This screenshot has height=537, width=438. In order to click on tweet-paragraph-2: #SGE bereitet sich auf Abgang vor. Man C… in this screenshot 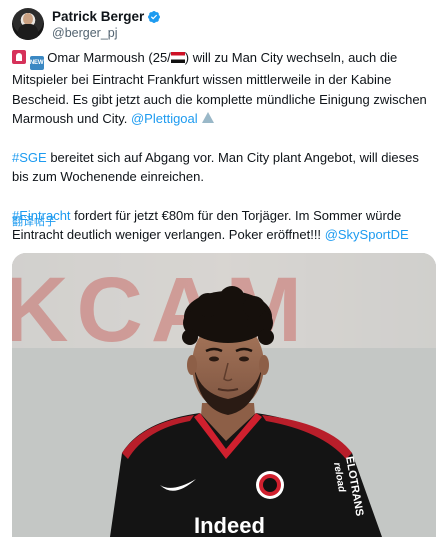, I will do `click(222, 167)`.